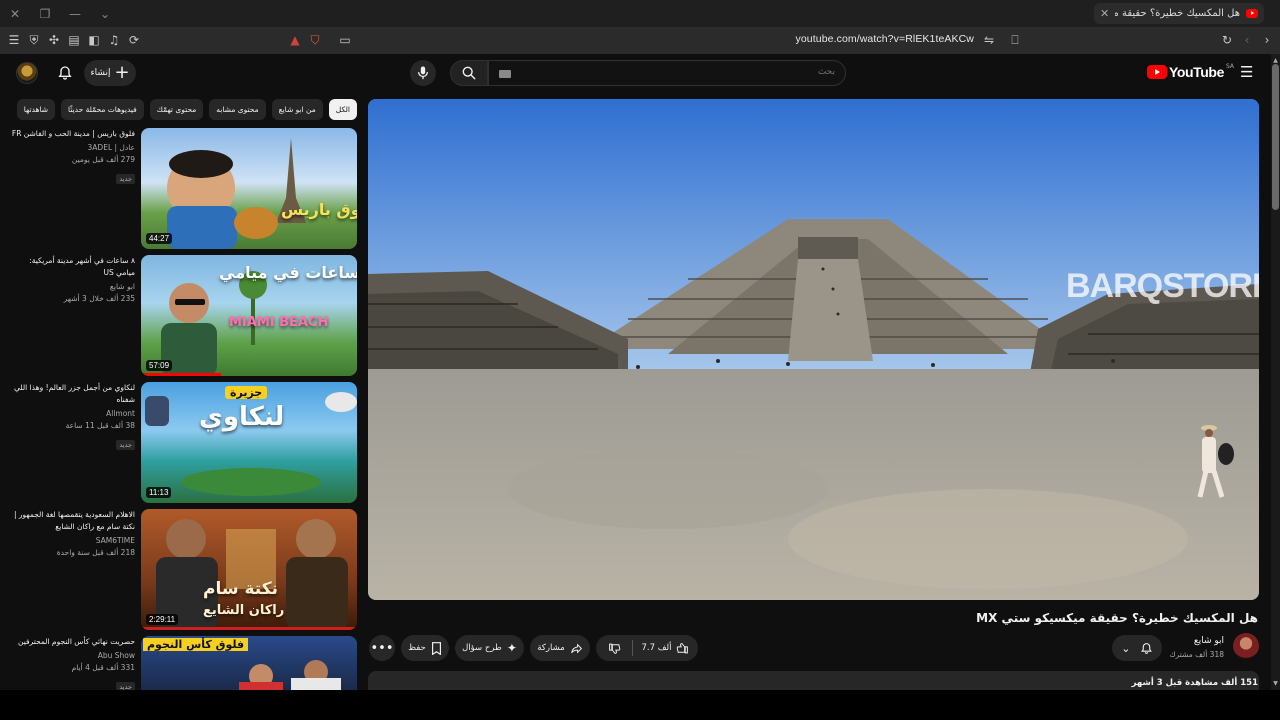 This screenshot has height=720, width=1280. I want to click on menu-icon: ☰, so click(14, 40).